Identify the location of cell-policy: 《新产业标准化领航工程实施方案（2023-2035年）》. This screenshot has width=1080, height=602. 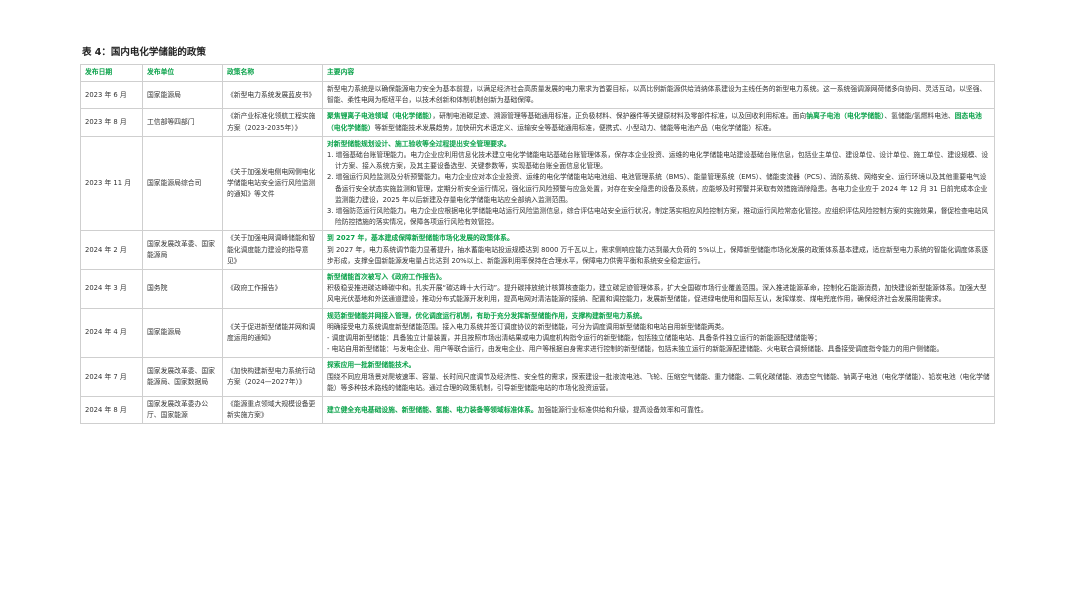
(272, 122).